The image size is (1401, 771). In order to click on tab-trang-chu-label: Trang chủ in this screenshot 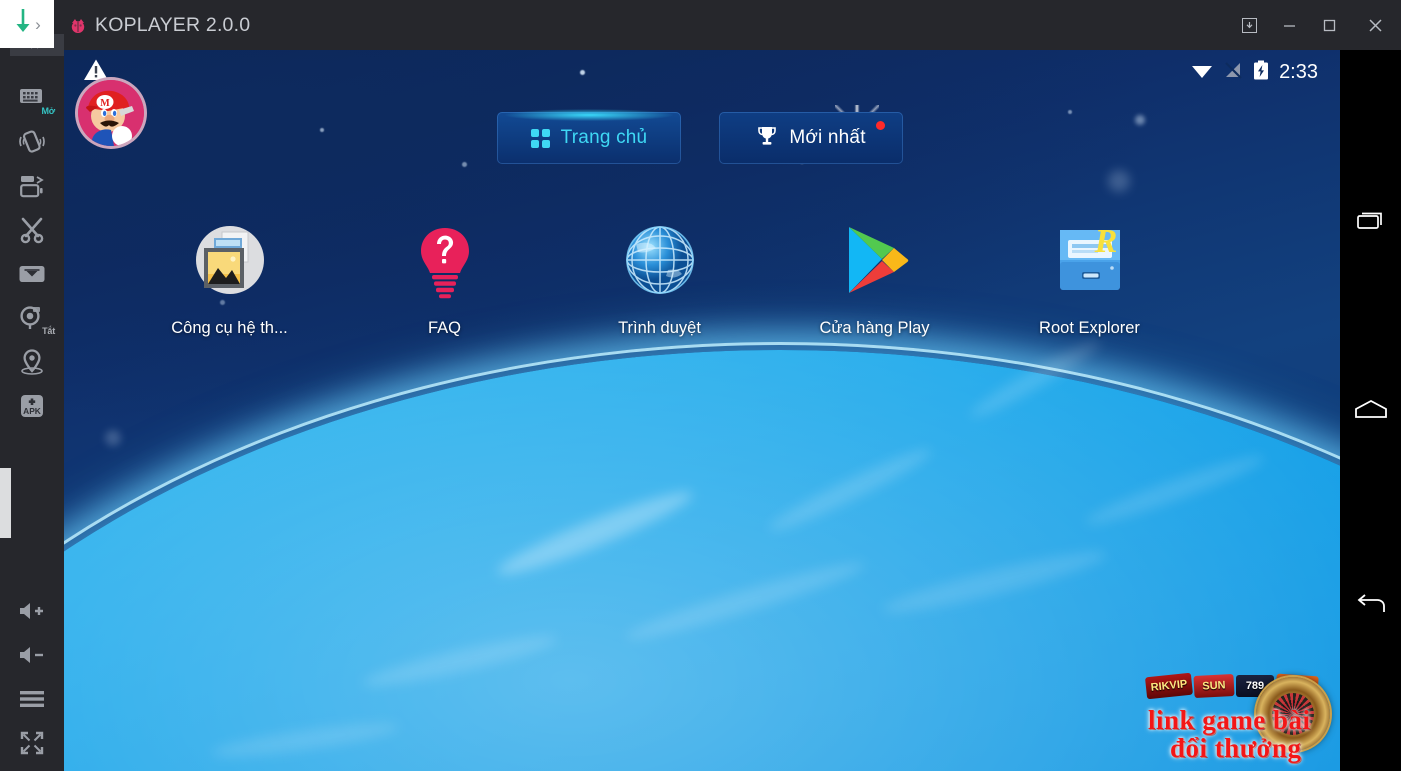, I will do `click(604, 137)`.